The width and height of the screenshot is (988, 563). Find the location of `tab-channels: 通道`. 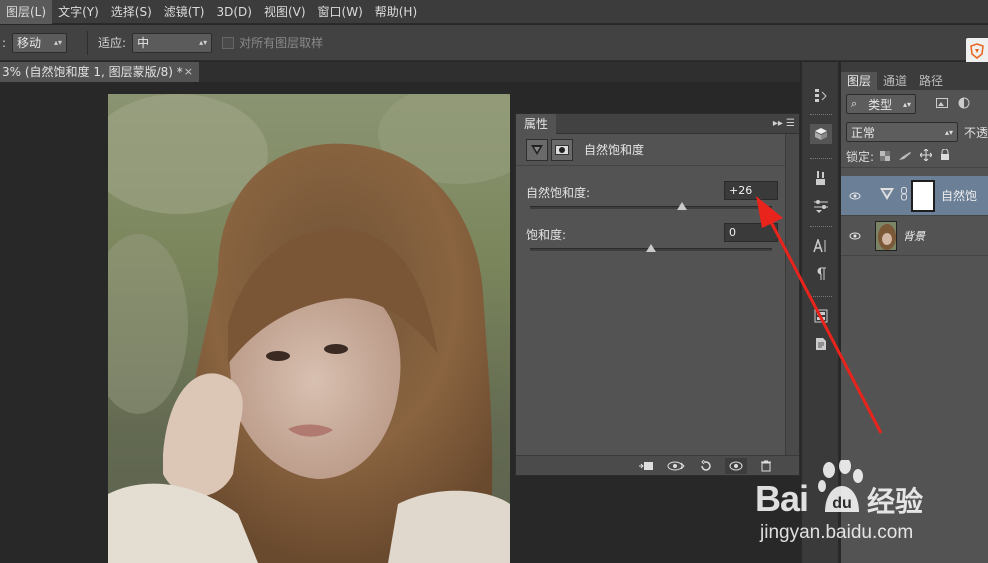

tab-channels: 通道 is located at coordinates (895, 81).